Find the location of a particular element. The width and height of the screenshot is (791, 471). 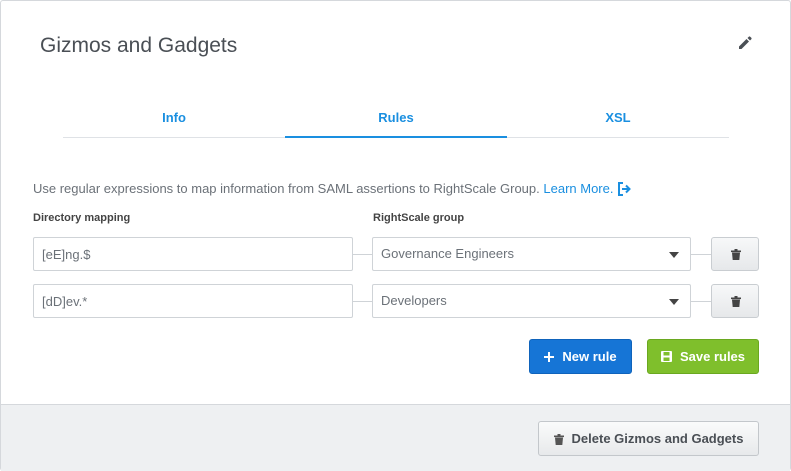

external-link-icon is located at coordinates (625, 189).